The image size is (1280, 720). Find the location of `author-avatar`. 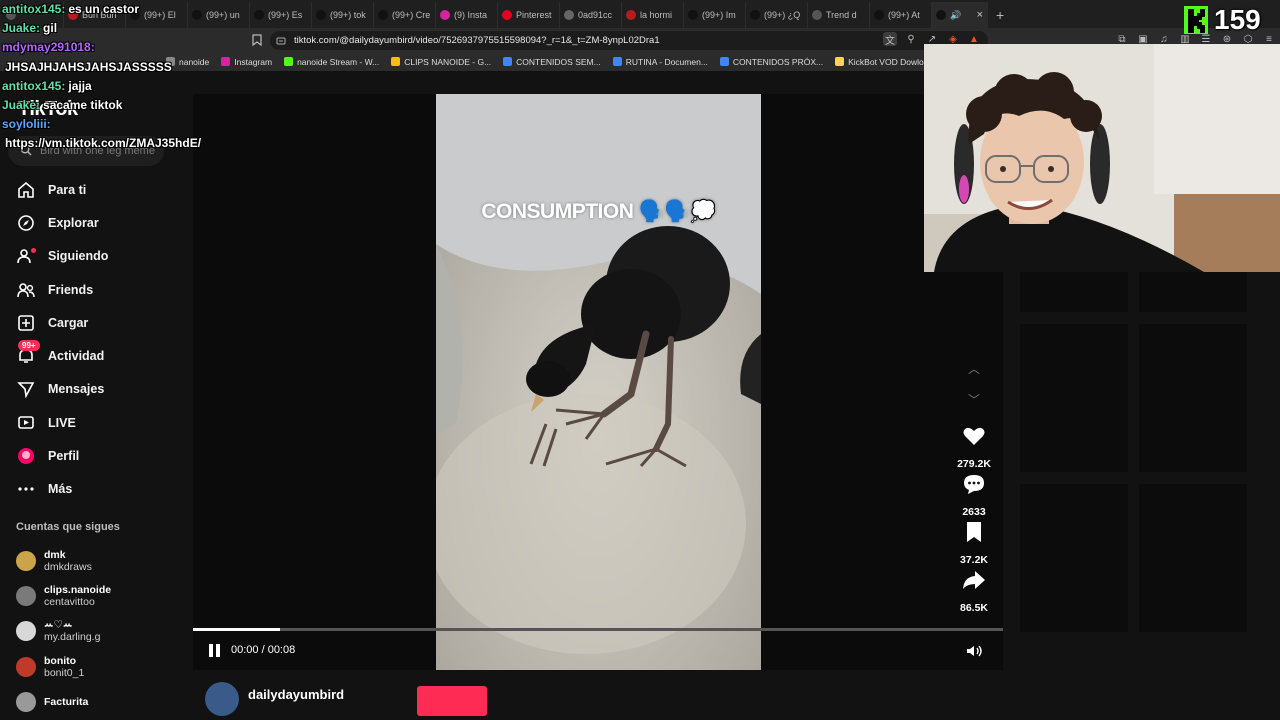

author-avatar is located at coordinates (222, 699).